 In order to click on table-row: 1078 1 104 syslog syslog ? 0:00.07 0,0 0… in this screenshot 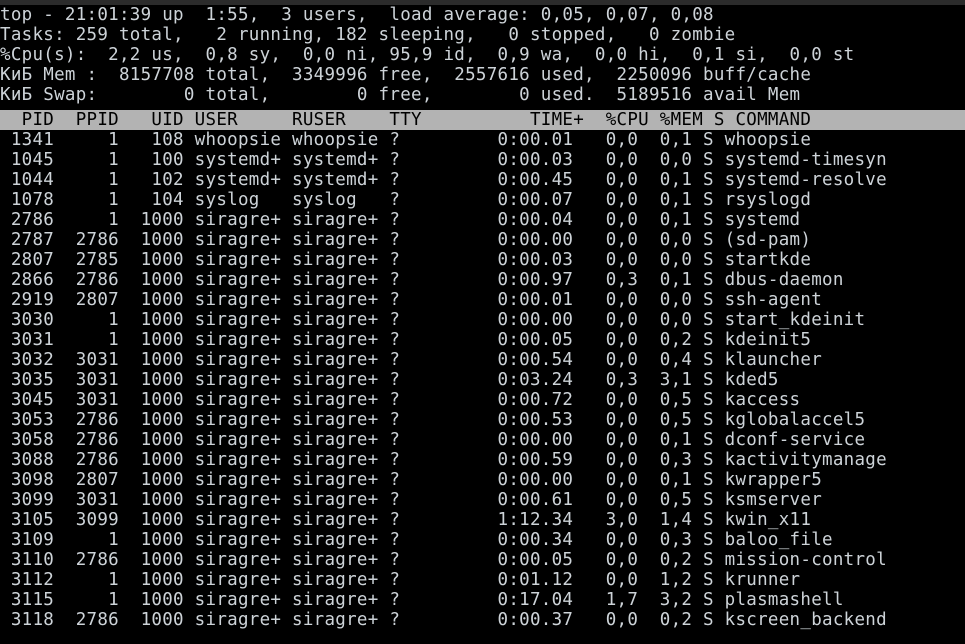, I will do `click(482, 200)`.